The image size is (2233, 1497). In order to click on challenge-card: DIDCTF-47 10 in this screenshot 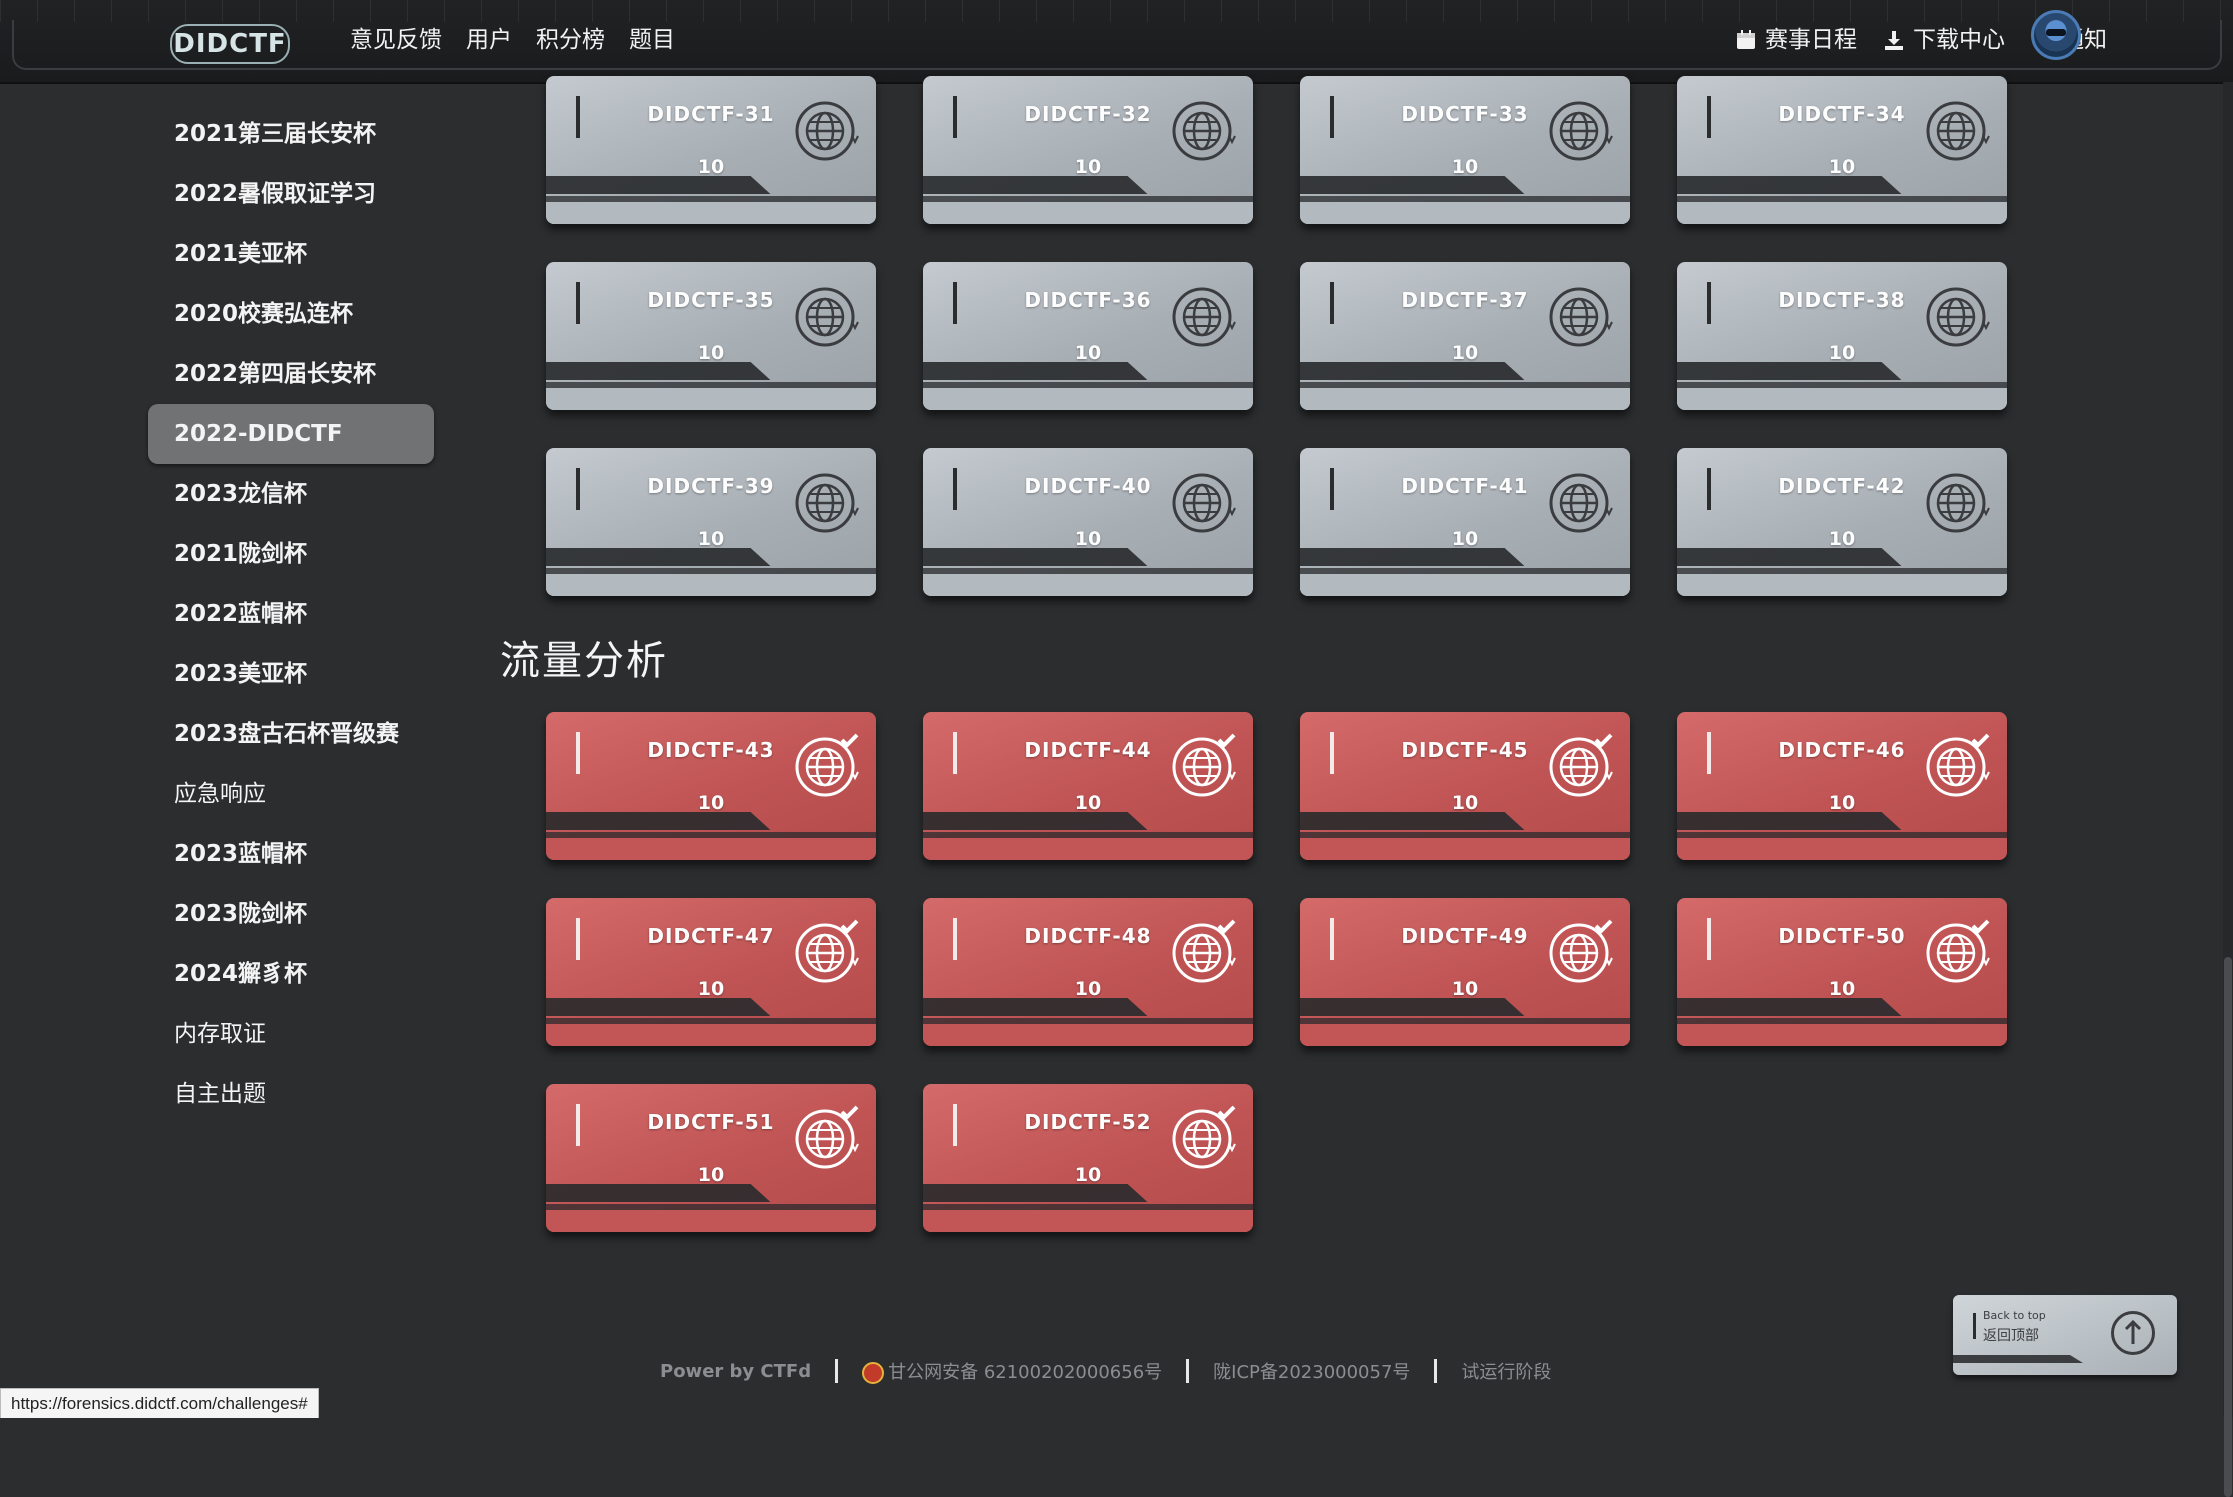, I will do `click(711, 972)`.